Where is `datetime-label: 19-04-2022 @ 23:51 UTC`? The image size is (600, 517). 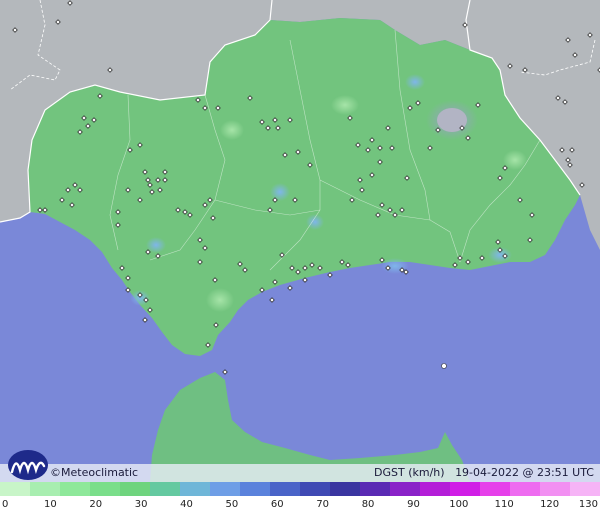 datetime-label: 19-04-2022 @ 23:51 UTC is located at coordinates (524, 472).